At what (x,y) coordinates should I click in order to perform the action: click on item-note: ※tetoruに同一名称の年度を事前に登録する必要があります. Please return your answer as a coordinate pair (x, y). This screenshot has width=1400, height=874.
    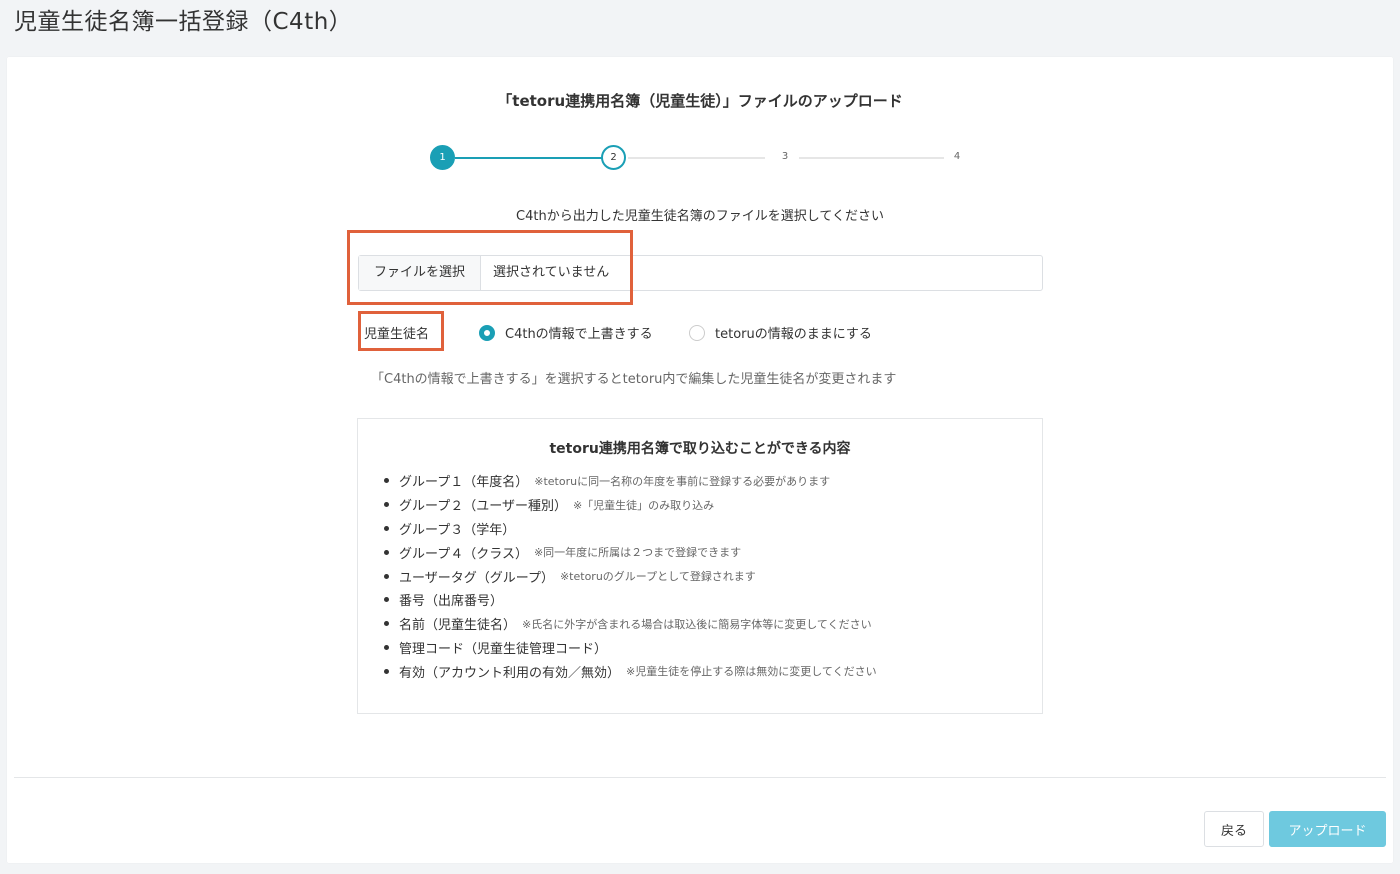
    Looking at the image, I should click on (682, 481).